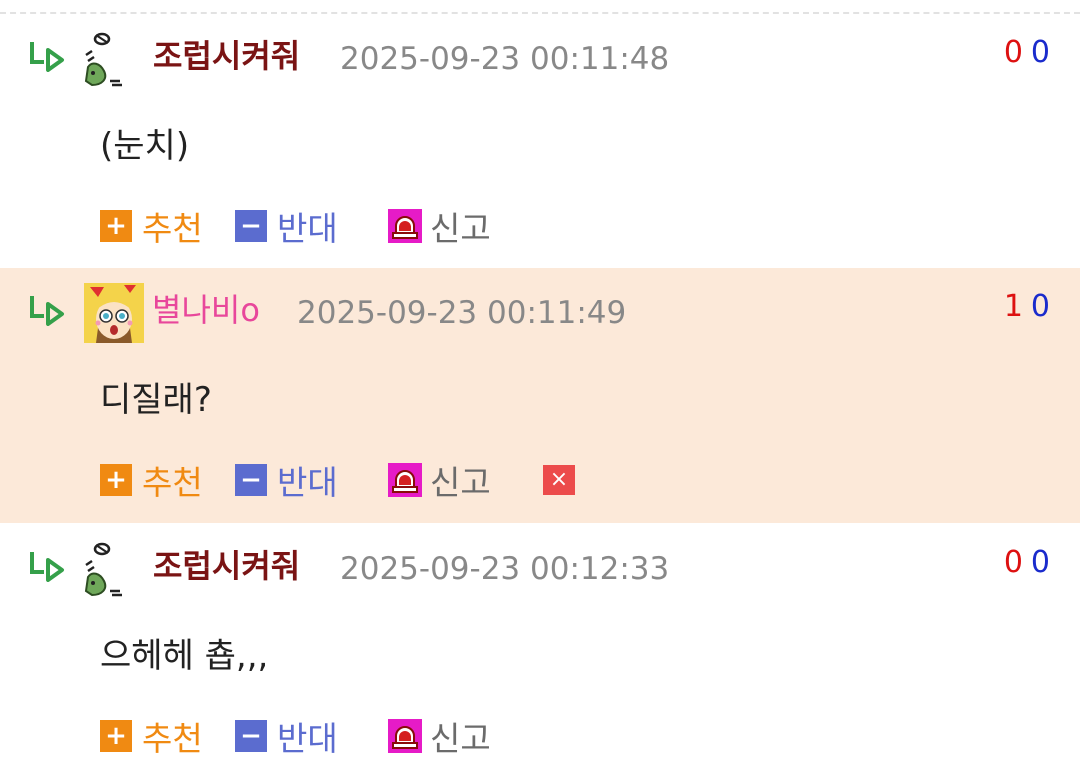 This screenshot has width=1080, height=762. What do you see at coordinates (206, 310) in the screenshot?
I see `comment-author: 별나비o` at bounding box center [206, 310].